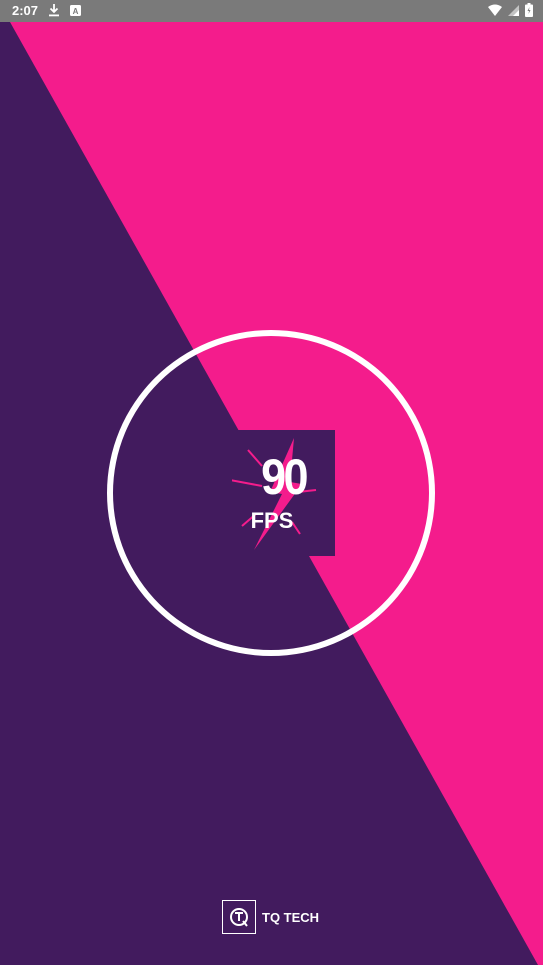  I want to click on a-badge-icon: A, so click(75, 11).